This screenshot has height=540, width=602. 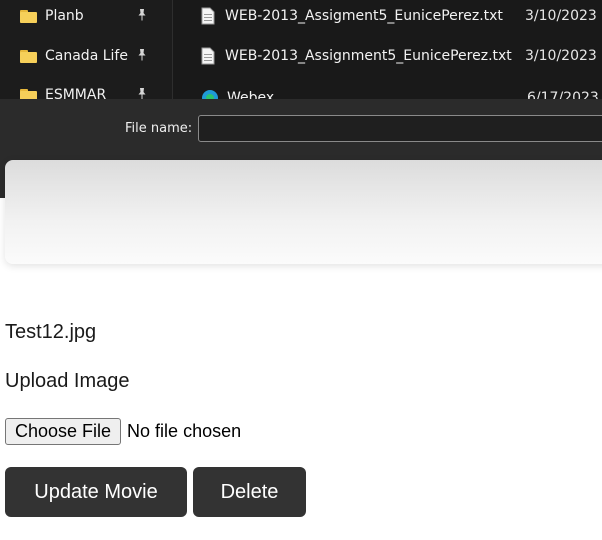 I want to click on quick-access-item-canada-life: Canada Life, so click(x=90, y=56).